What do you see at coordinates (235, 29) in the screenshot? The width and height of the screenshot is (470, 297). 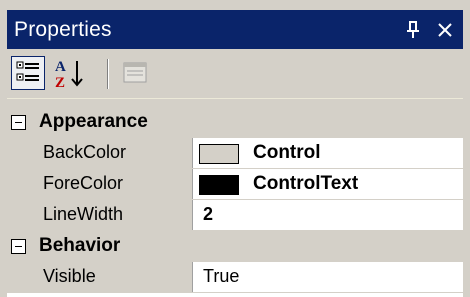 I see `title-bar: Properties` at bounding box center [235, 29].